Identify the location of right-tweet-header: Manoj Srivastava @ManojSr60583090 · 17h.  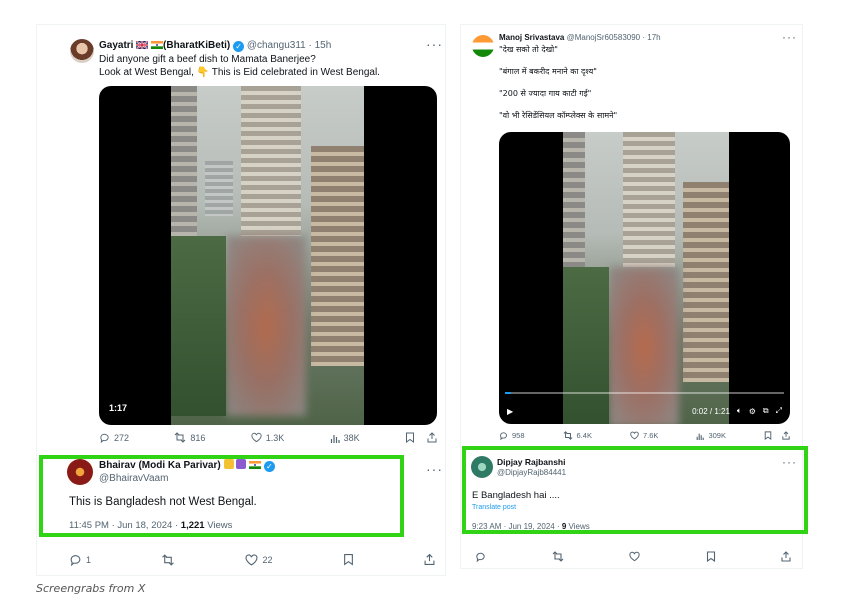
(580, 37).